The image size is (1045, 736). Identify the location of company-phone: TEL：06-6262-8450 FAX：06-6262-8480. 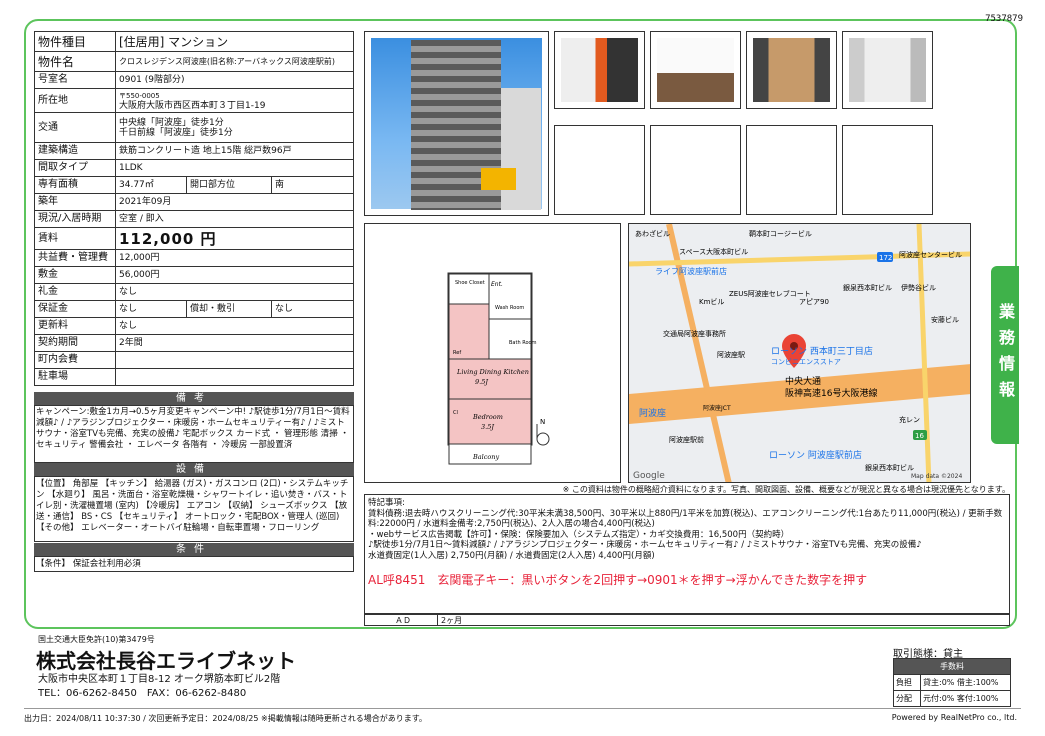
(142, 693).